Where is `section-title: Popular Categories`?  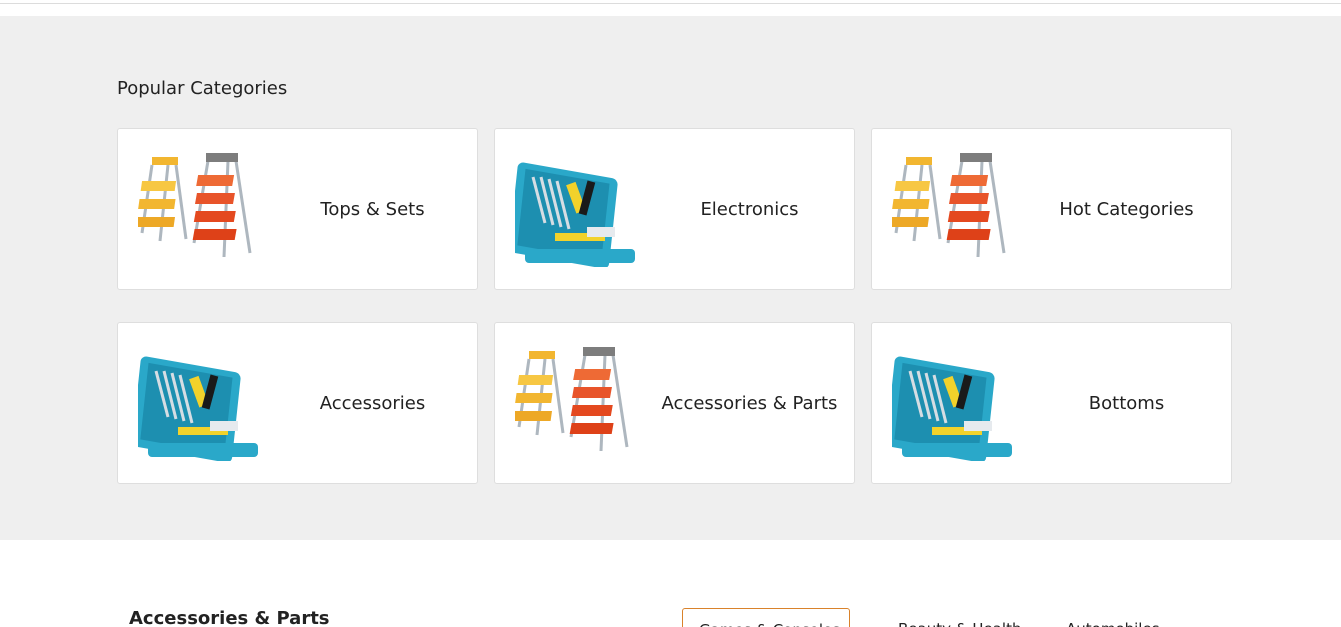 section-title: Popular Categories is located at coordinates (202, 88).